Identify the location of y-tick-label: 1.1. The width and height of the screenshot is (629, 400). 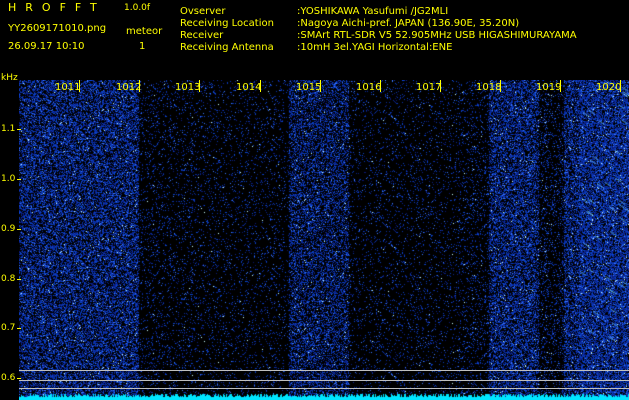
(8, 129).